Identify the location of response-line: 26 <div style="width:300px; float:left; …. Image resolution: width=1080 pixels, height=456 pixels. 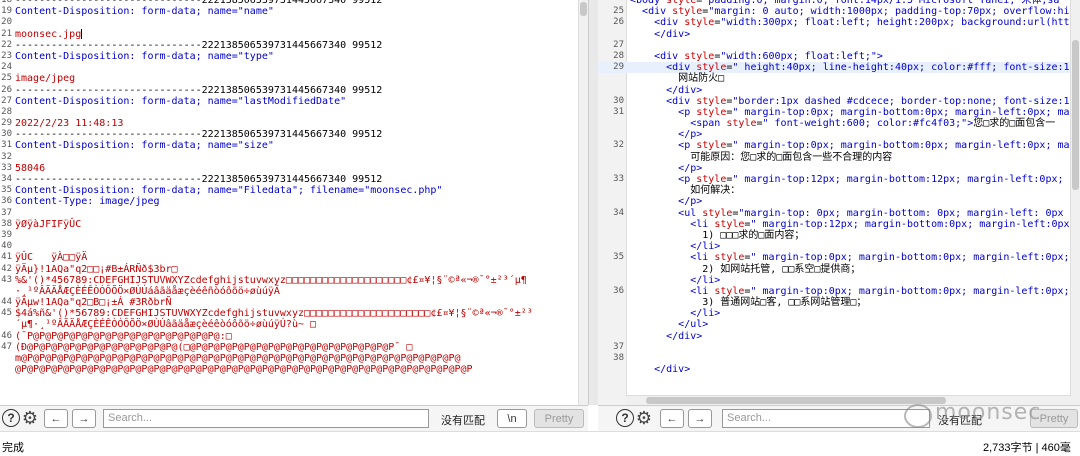
(839, 22).